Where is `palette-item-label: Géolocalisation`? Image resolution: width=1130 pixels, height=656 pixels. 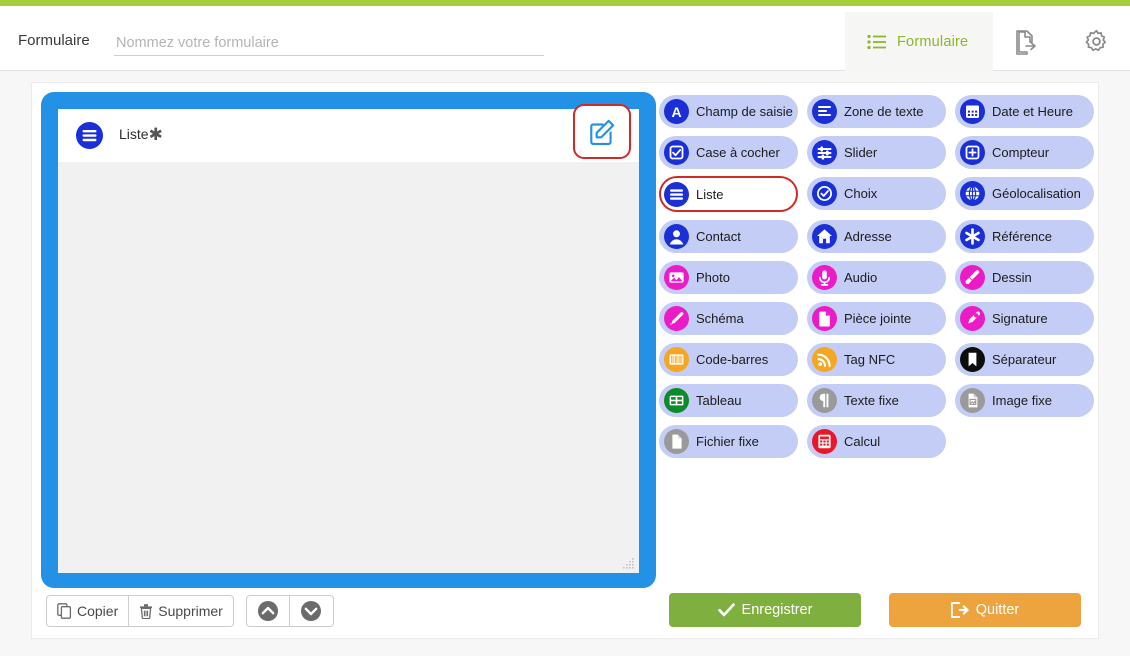 palette-item-label: Géolocalisation is located at coordinates (1036, 193).